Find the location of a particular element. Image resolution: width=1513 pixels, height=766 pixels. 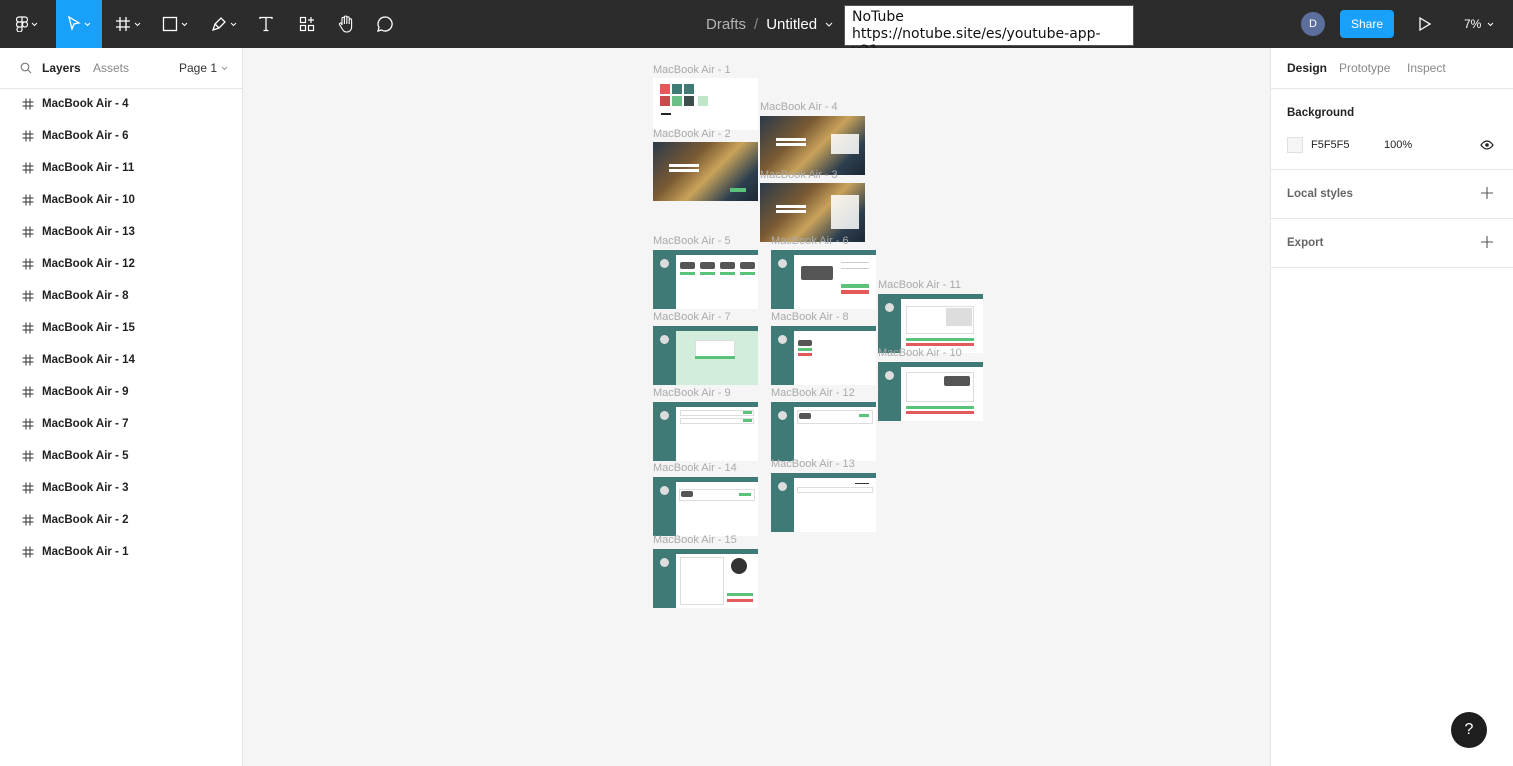

tab-design: Design is located at coordinates (1307, 68).